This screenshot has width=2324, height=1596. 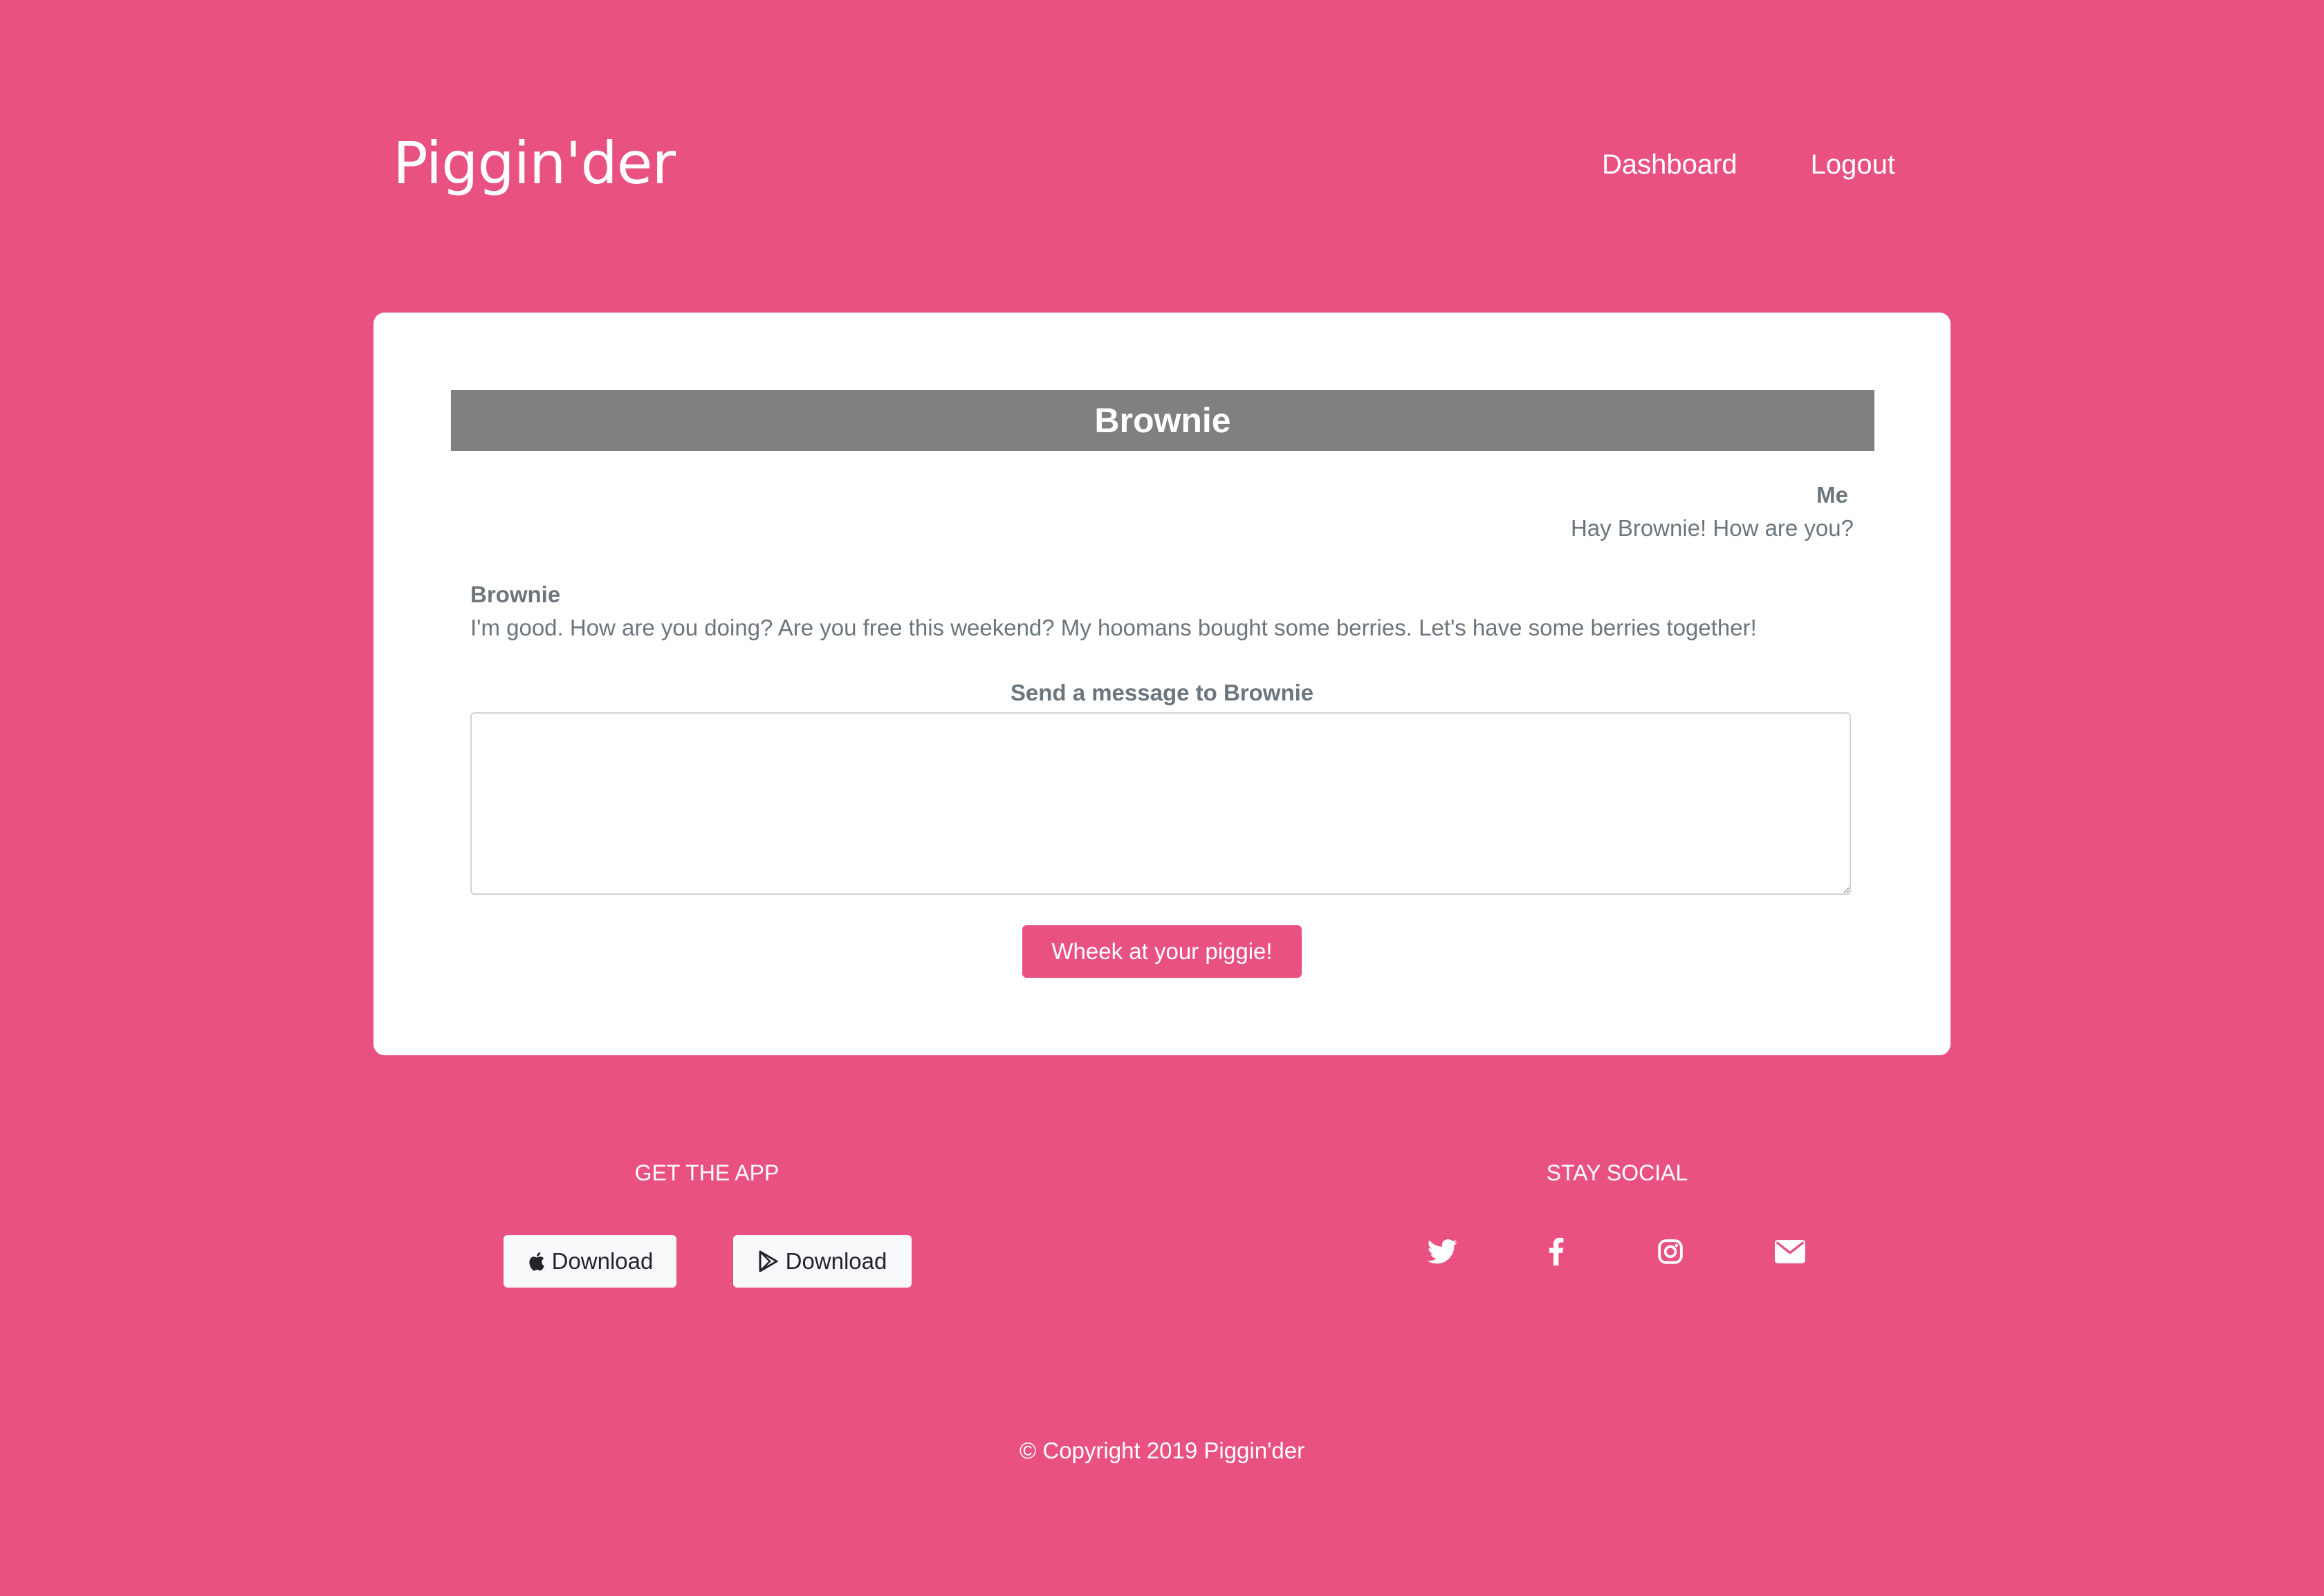 What do you see at coordinates (1748, 165) in the screenshot?
I see `main-nav: Dashboard Logout` at bounding box center [1748, 165].